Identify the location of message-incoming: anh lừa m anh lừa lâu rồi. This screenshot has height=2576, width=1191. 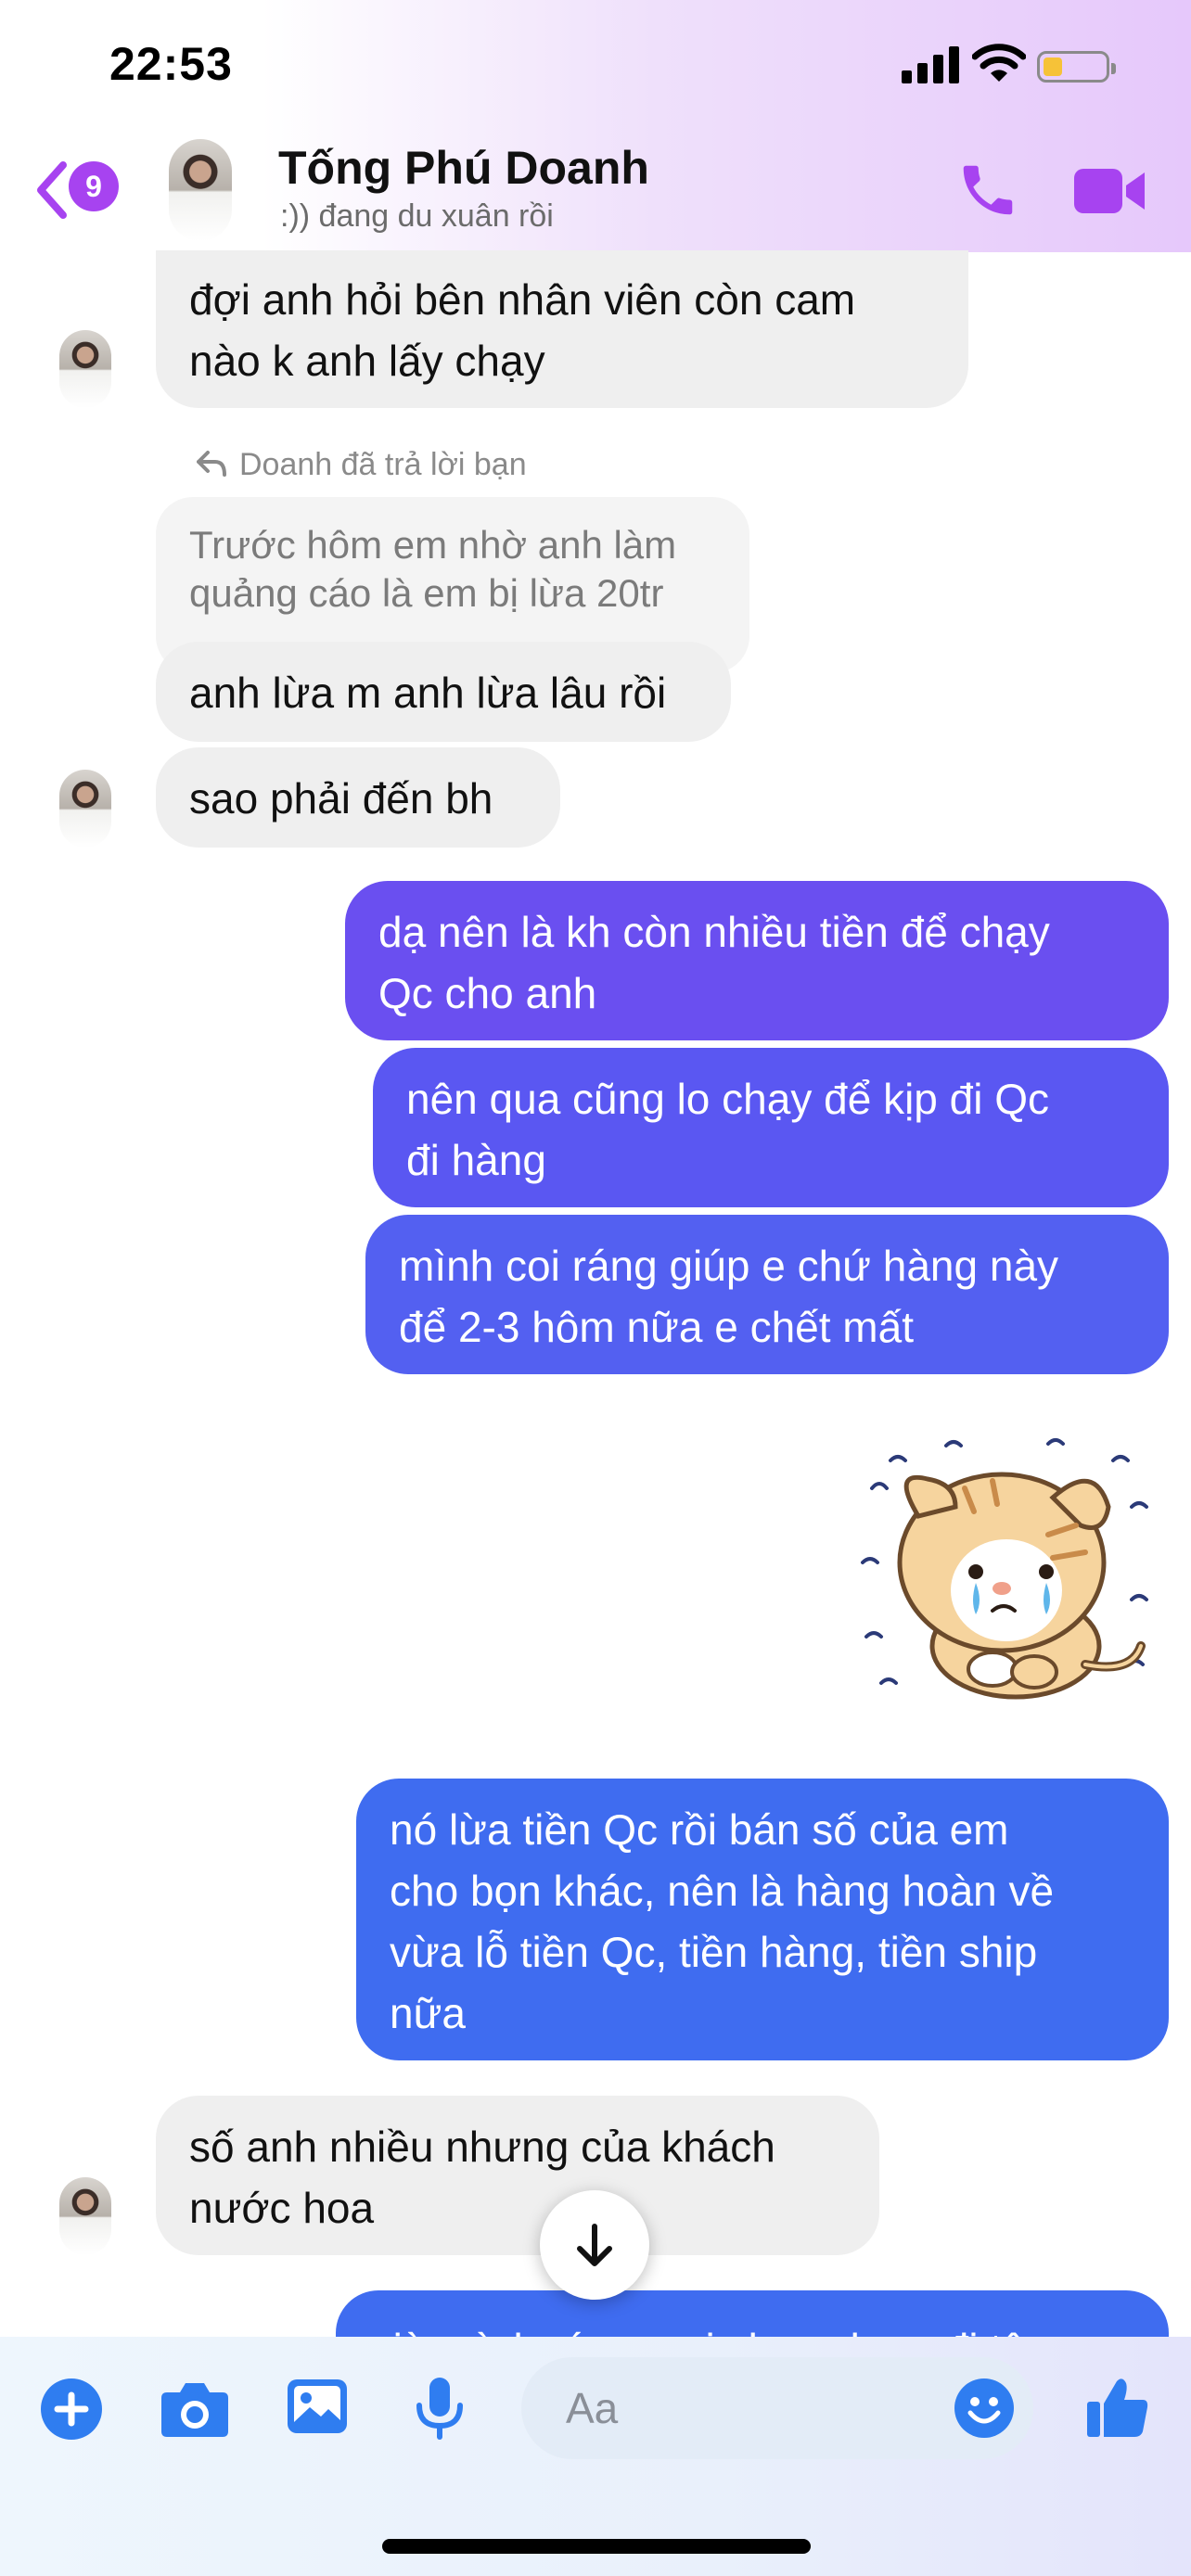
(443, 692).